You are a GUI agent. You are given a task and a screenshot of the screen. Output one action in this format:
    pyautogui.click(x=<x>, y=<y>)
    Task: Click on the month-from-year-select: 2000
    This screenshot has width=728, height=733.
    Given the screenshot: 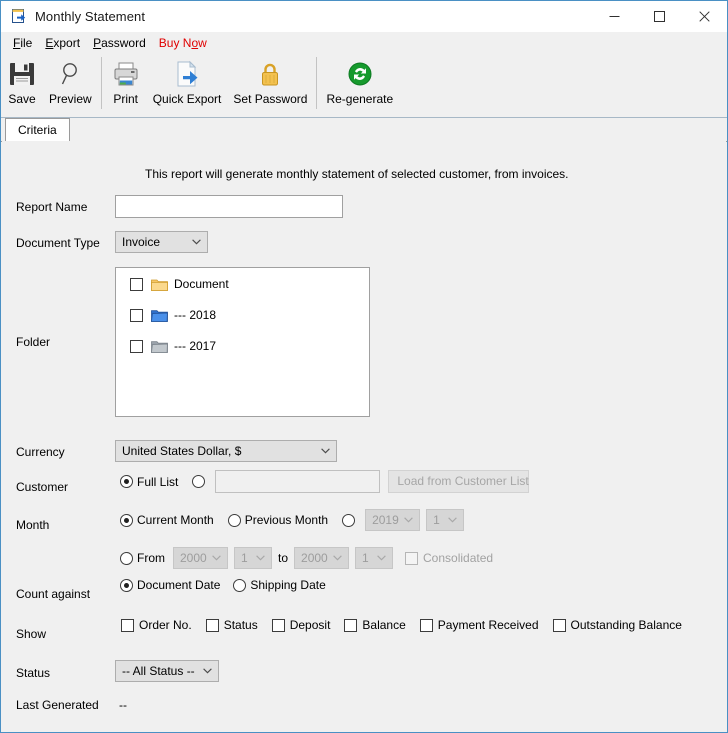 What is the action you would take?
    pyautogui.click(x=200, y=558)
    